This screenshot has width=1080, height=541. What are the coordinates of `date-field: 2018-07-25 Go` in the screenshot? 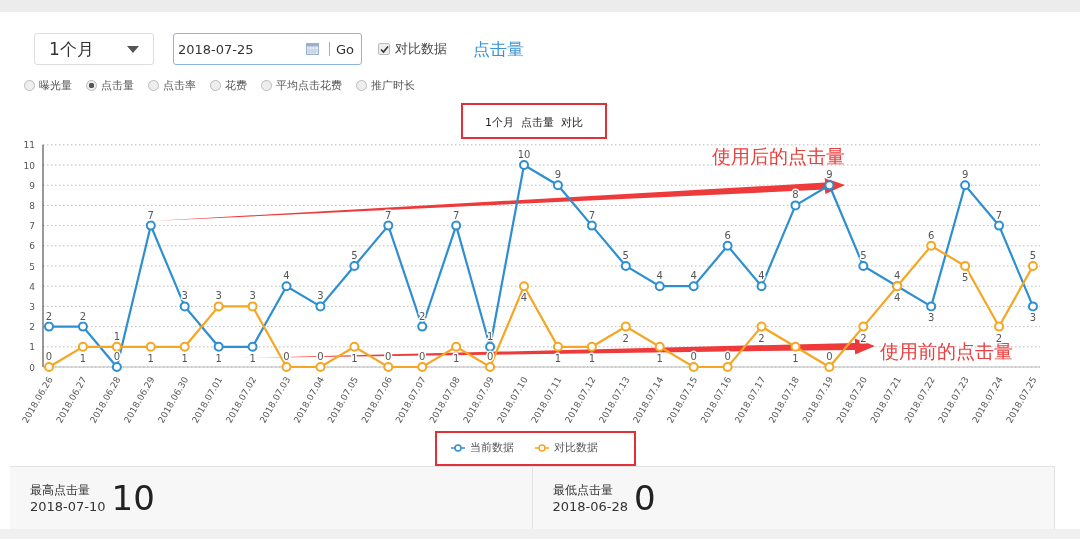 It's located at (267, 49).